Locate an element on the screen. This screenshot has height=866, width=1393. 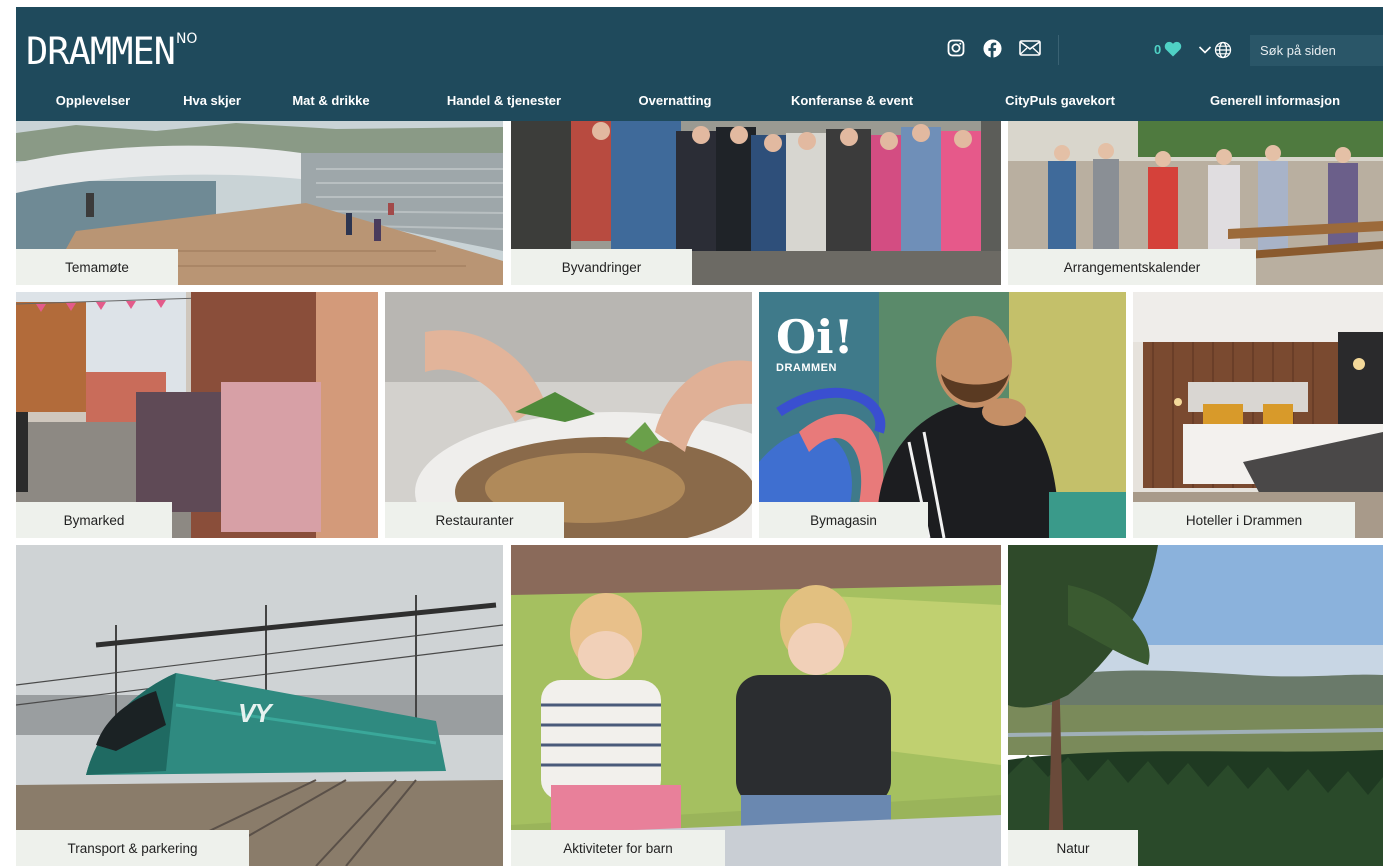
badge-big: Oi! is located at coordinates (815, 337).